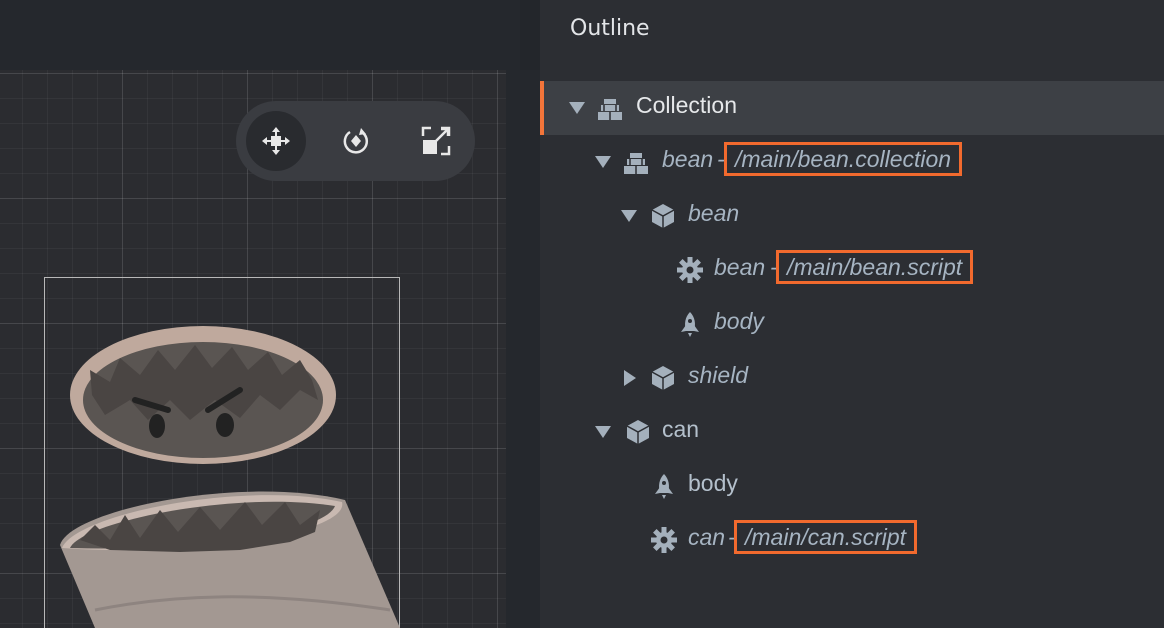 Image resolution: width=1164 pixels, height=628 pixels. I want to click on outline-item-bean-script: bean - /main/bean.script, so click(852, 270).